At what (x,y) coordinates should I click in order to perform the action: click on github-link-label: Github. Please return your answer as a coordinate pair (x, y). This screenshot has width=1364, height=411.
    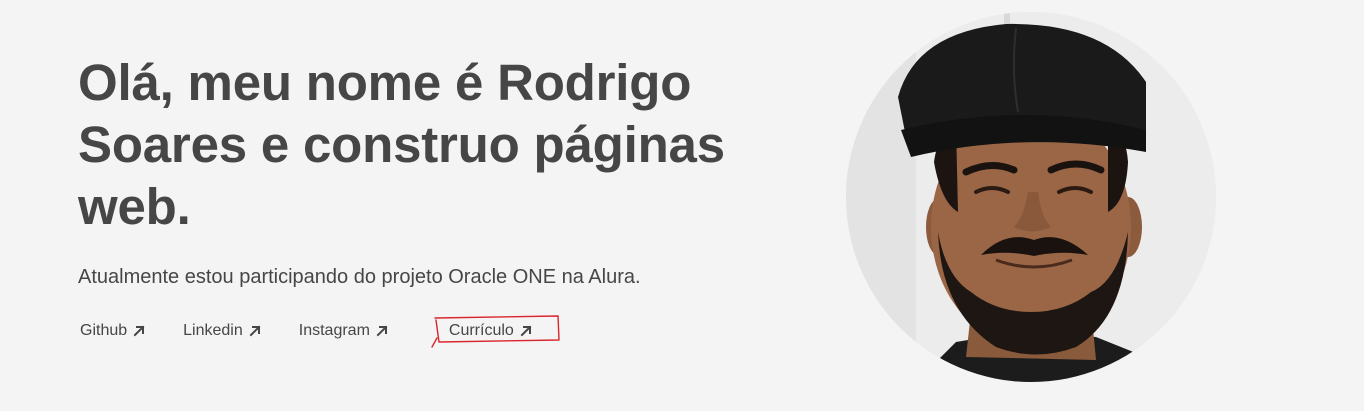
    Looking at the image, I should click on (104, 330).